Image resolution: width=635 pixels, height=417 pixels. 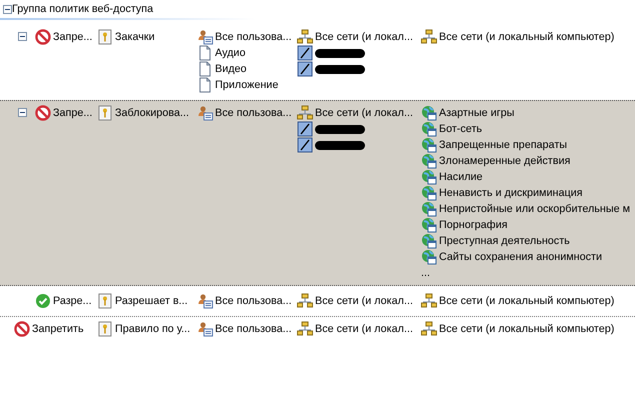 What do you see at coordinates (473, 225) in the screenshot?
I see `url-category-label: Порнография` at bounding box center [473, 225].